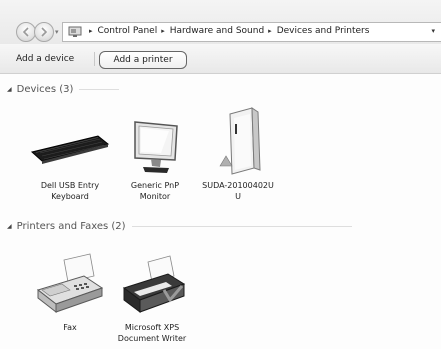 Image resolution: width=441 pixels, height=349 pixels. Describe the element at coordinates (323, 31) in the screenshot. I see `breadcrumb-devices-and-printers: Devices and Printers` at that location.